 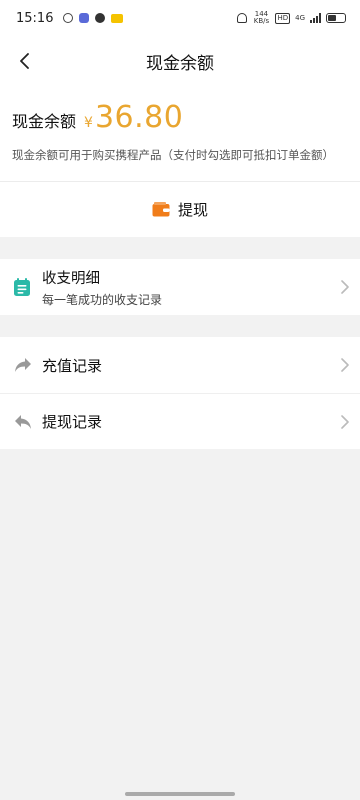 What do you see at coordinates (71, 278) in the screenshot?
I see `details-title: 收支明细` at bounding box center [71, 278].